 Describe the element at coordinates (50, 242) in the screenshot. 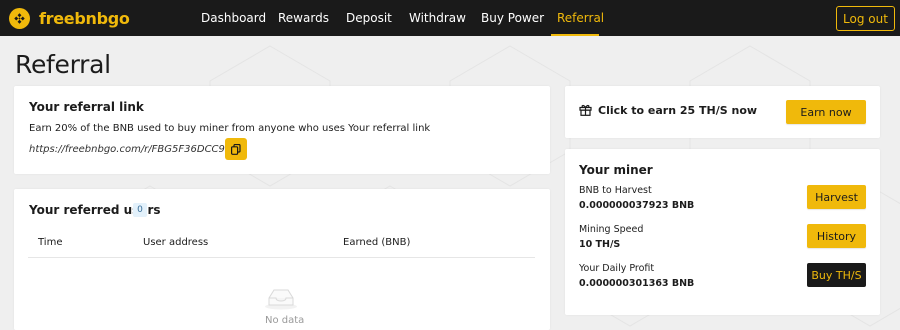

I see `column-header-time: Time` at that location.